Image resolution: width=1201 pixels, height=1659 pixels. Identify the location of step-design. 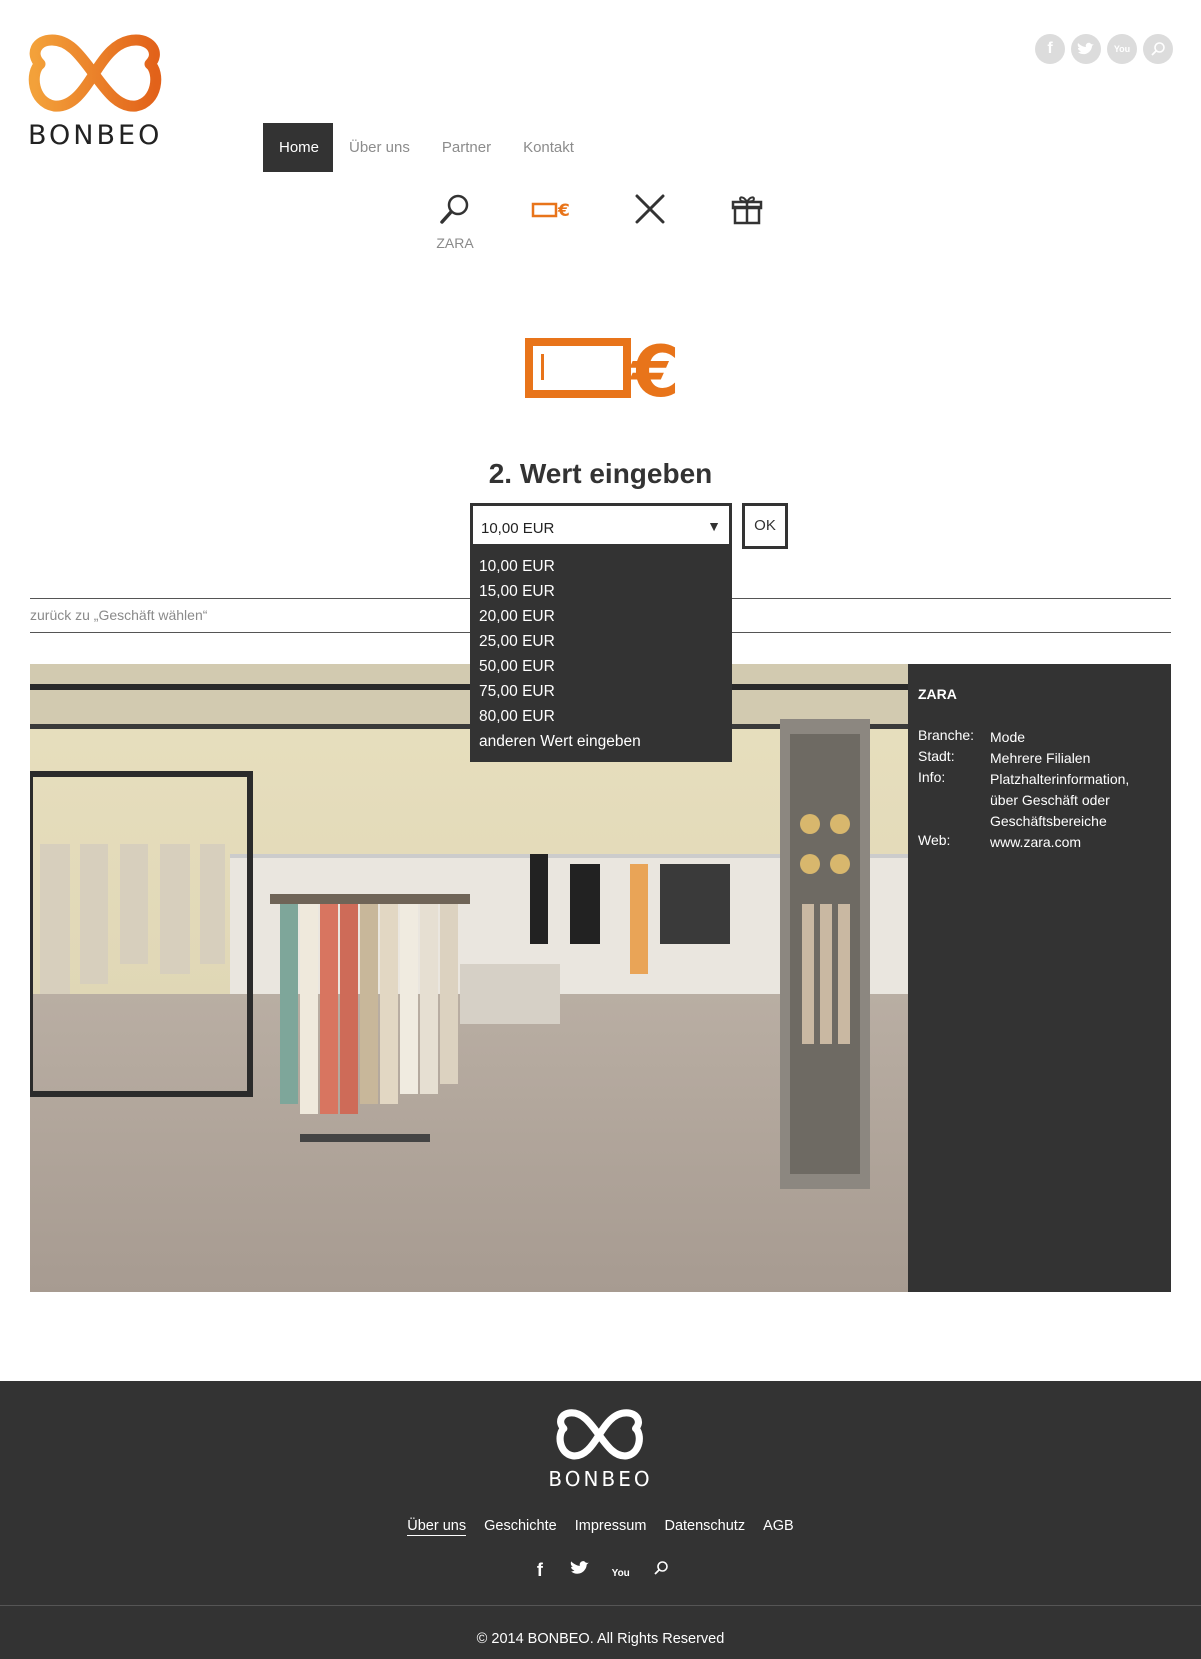
(650, 211).